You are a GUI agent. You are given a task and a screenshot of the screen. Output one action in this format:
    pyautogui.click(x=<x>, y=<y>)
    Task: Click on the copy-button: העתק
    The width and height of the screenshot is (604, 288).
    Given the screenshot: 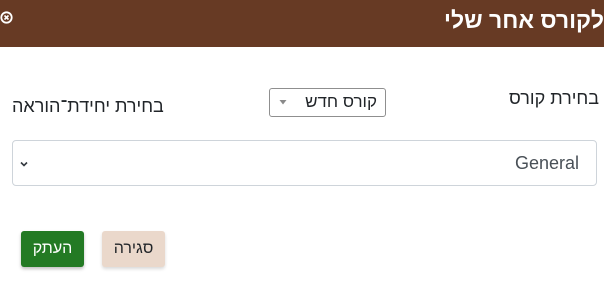 What is the action you would take?
    pyautogui.click(x=52, y=249)
    